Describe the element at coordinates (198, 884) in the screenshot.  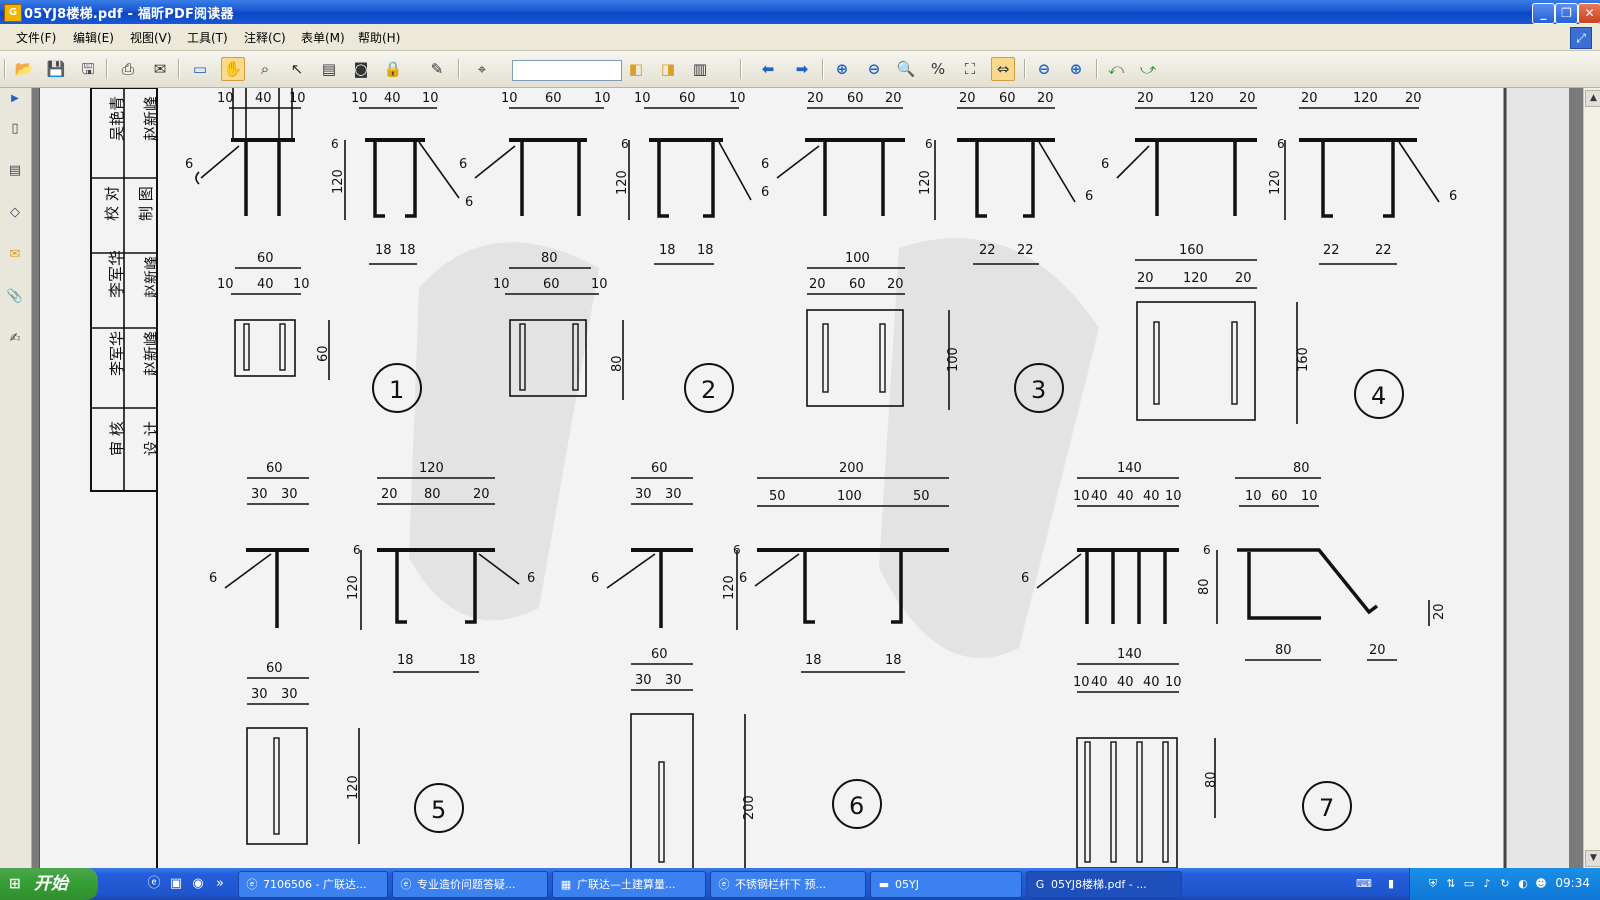
I see `media-player-icon: ◉` at that location.